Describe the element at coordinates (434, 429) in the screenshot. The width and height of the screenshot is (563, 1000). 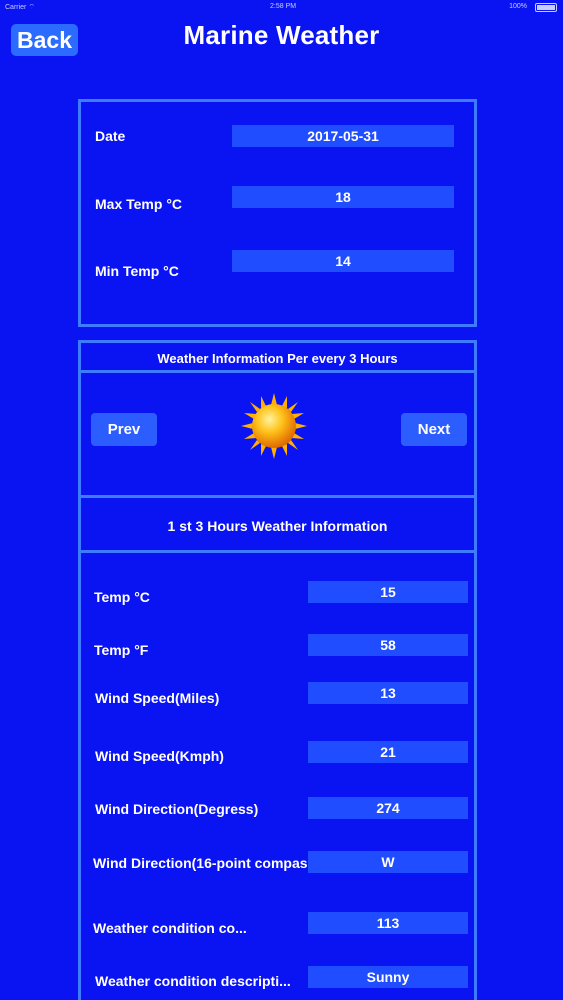
I see `next-button: Next` at that location.